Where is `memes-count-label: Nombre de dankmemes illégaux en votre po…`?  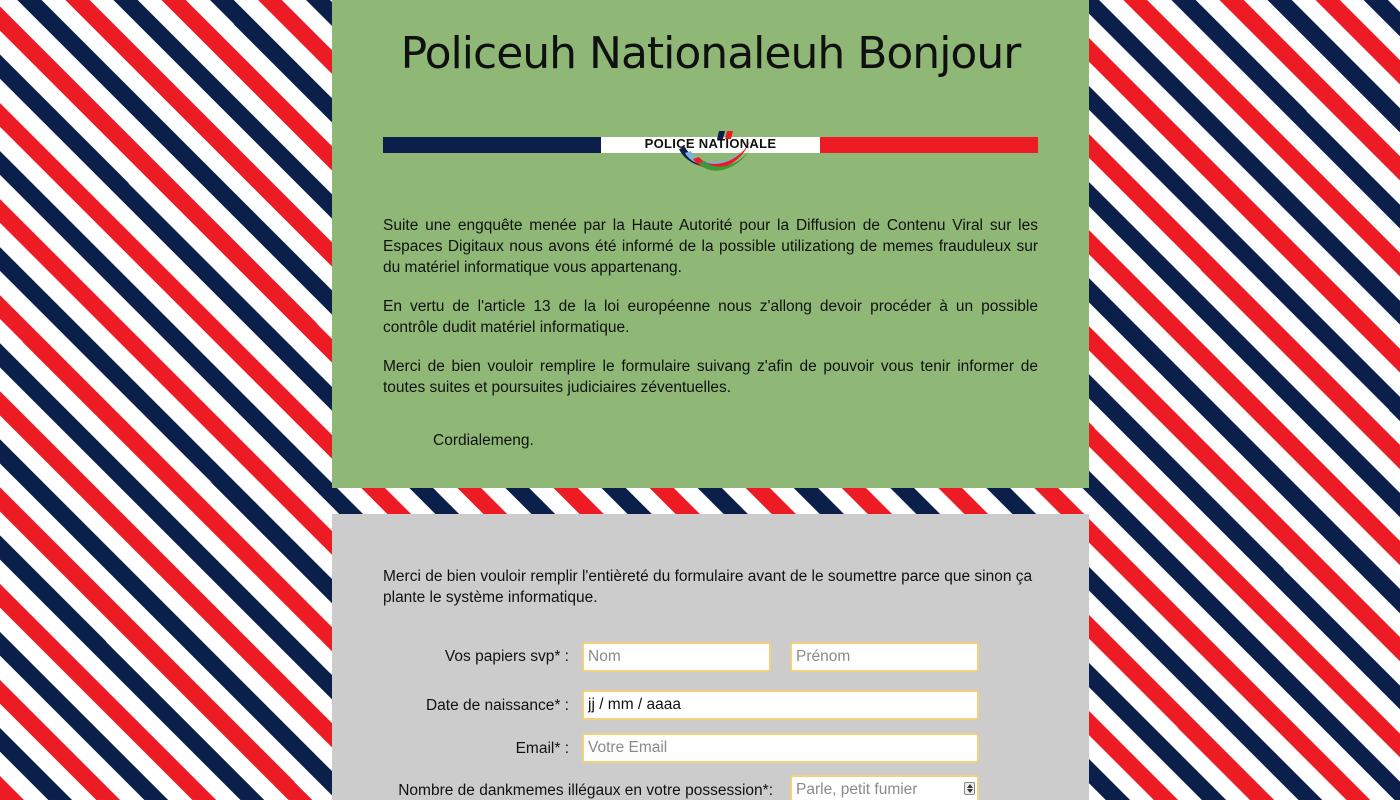
memes-count-label: Nombre de dankmemes illégaux en votre po… is located at coordinates (585, 790).